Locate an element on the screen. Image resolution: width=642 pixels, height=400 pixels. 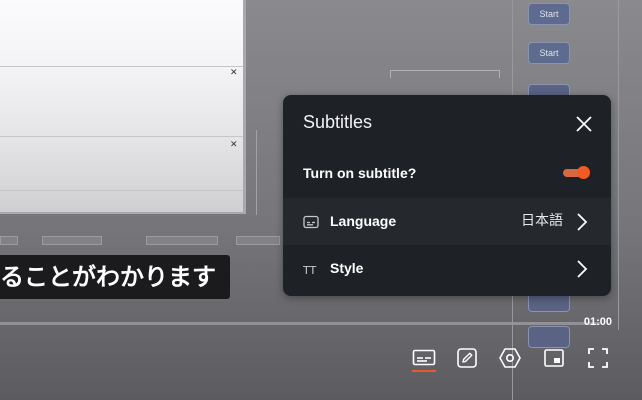
close-button is located at coordinates (584, 124).